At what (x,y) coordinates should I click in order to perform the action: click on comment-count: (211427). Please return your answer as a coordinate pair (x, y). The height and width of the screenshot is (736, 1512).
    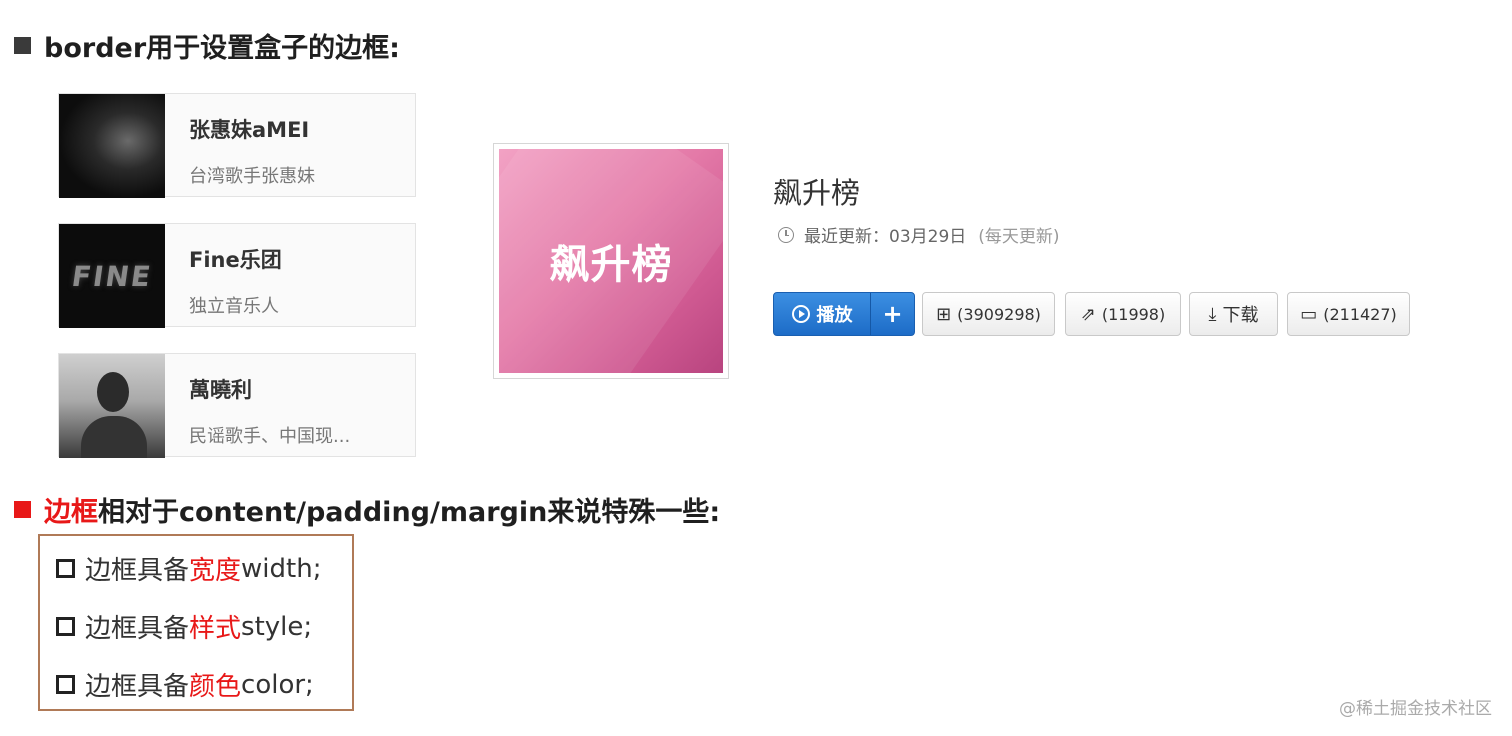
    Looking at the image, I should click on (1360, 314).